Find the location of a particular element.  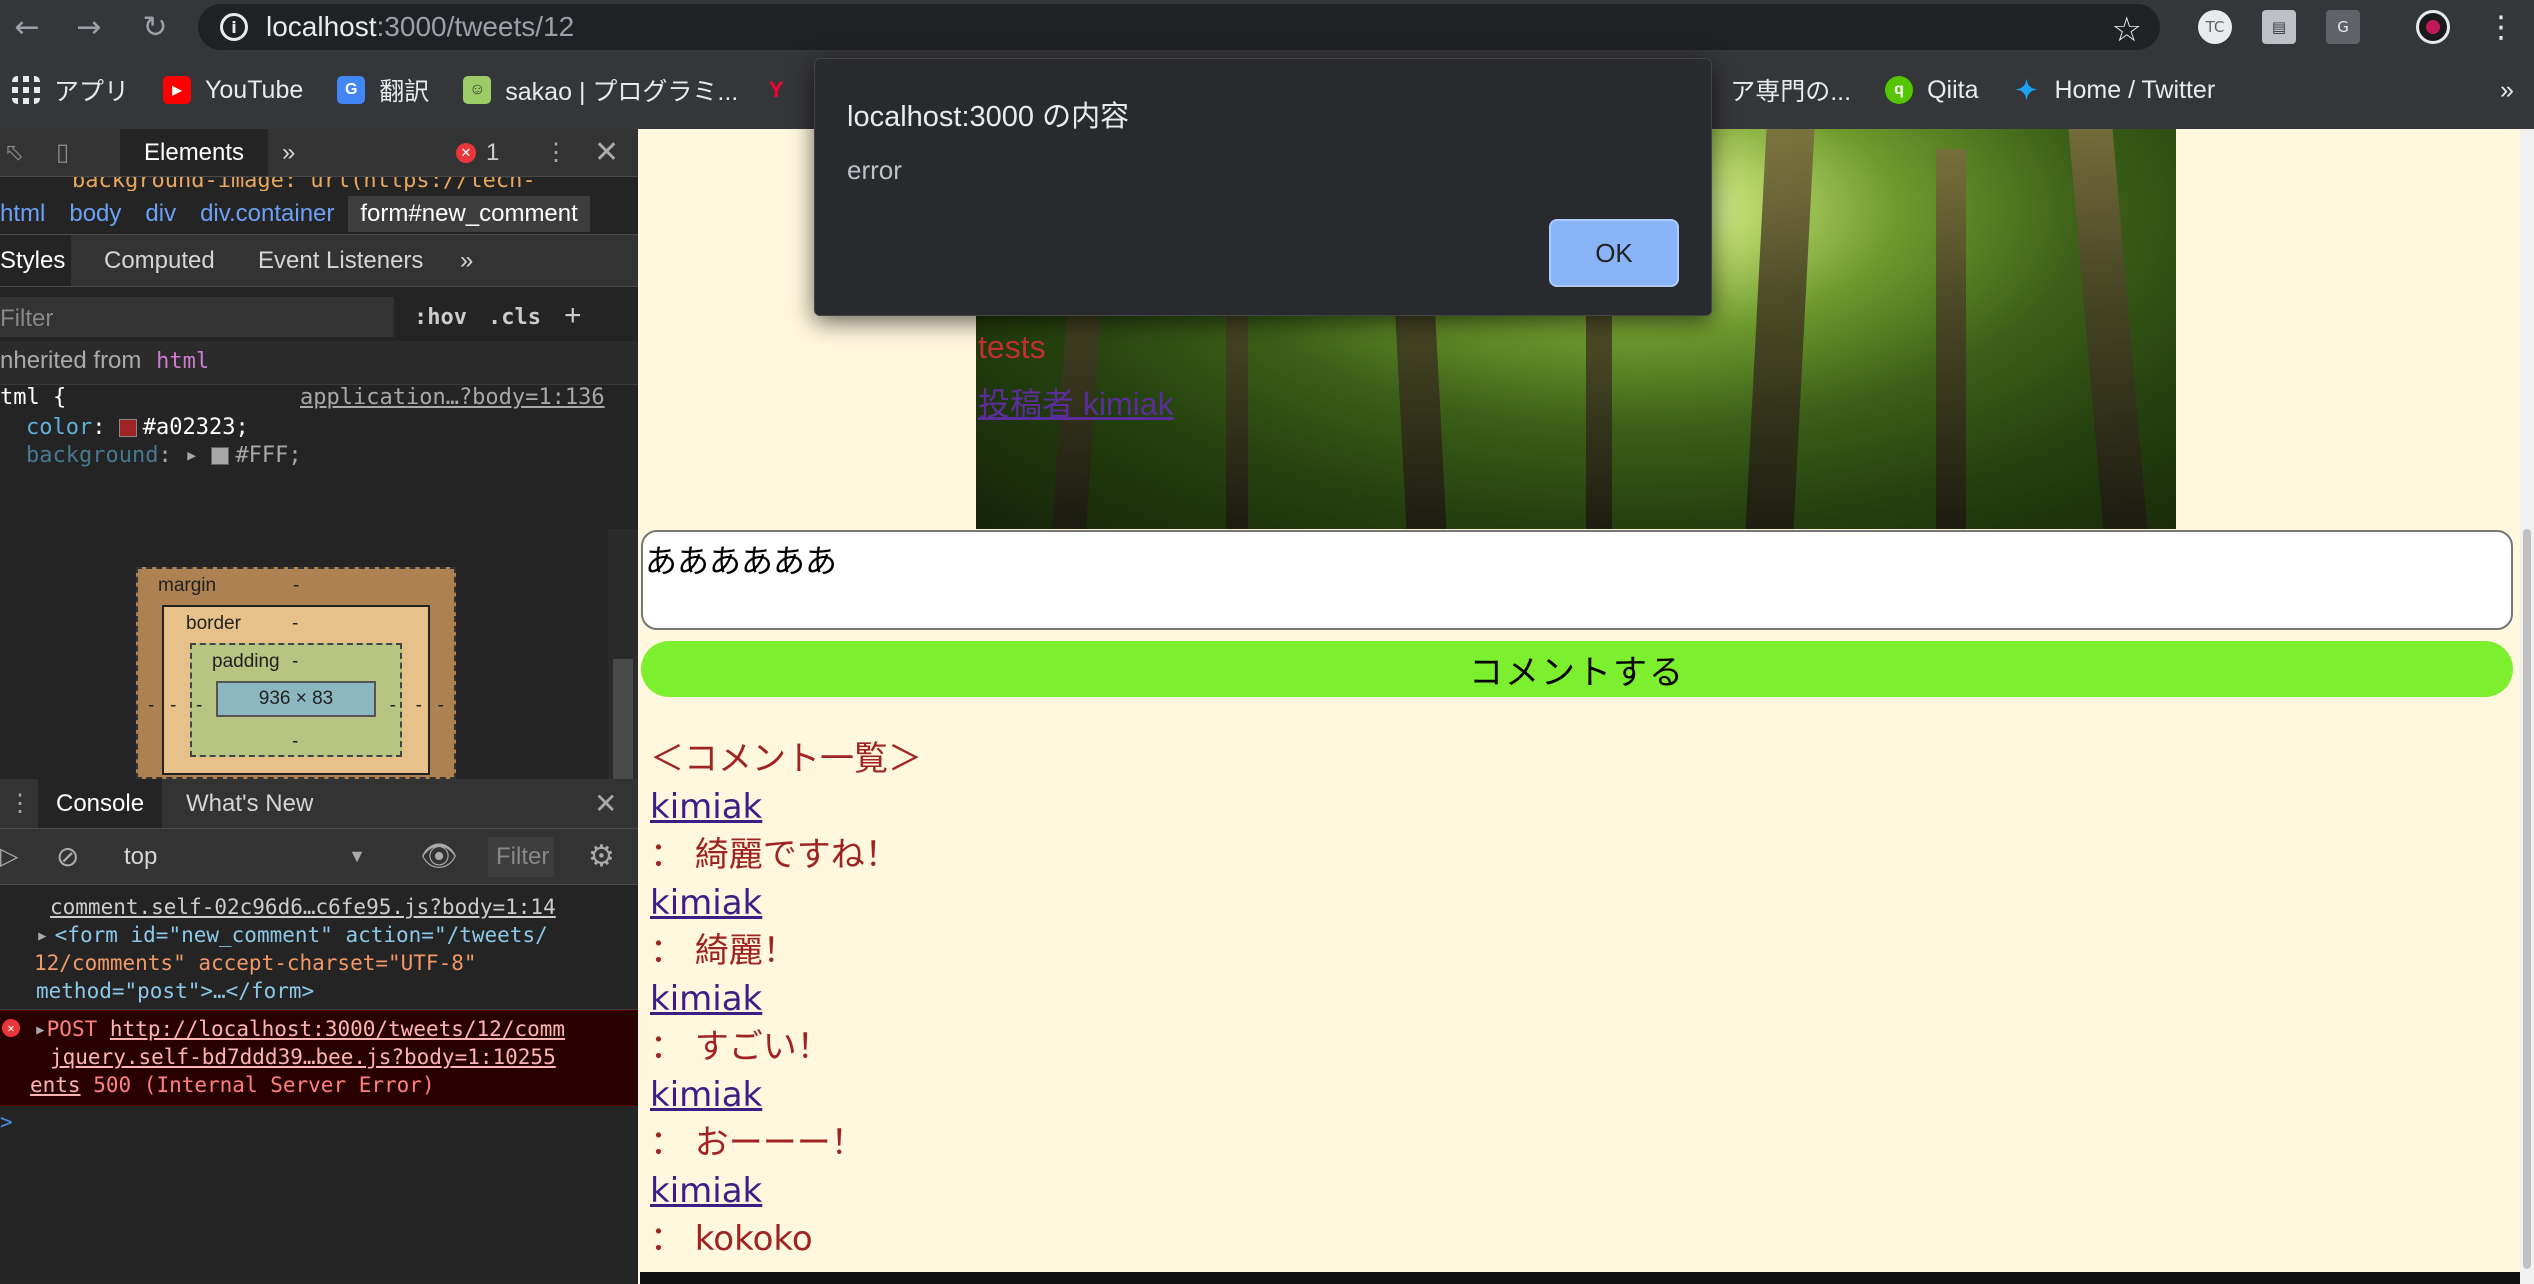

bookmark-translate: G 翻訳 is located at coordinates (383, 90).